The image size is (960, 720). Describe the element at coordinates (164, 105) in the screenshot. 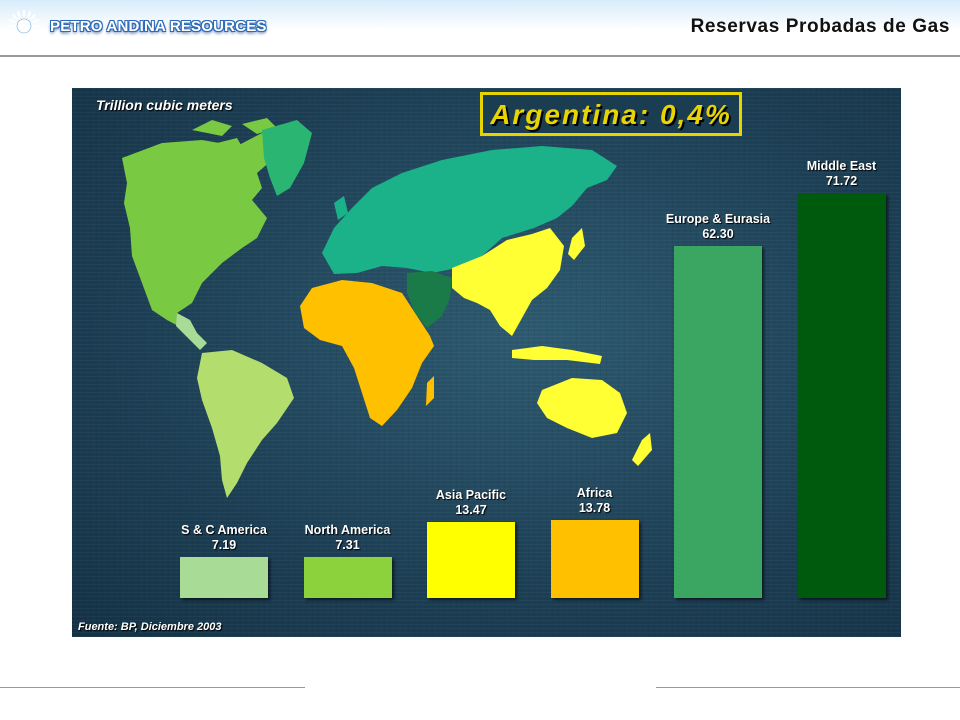

I see `unit-label: Trillion cubic meters` at that location.